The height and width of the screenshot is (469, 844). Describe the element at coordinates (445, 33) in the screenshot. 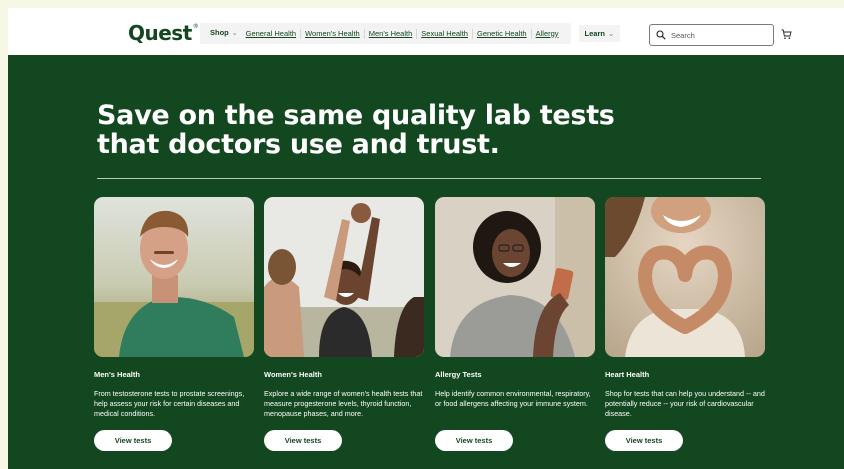

I see `nav-link-sexual-health: Sexual Health` at that location.